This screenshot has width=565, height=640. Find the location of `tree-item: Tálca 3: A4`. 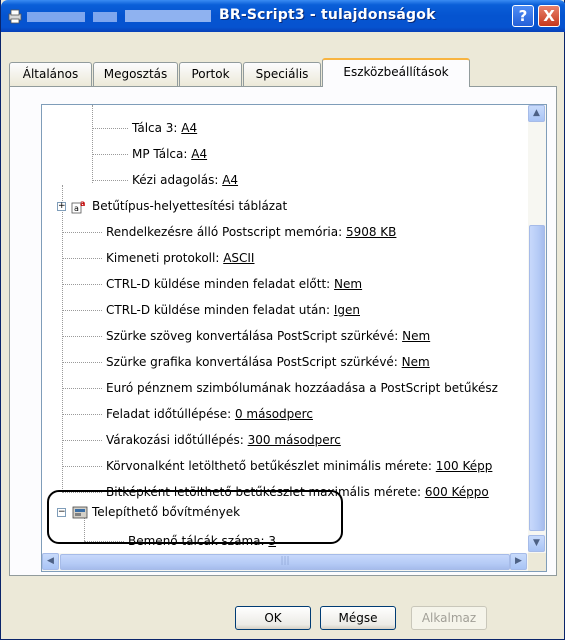

tree-item: Tálca 3: A4 is located at coordinates (164, 128).